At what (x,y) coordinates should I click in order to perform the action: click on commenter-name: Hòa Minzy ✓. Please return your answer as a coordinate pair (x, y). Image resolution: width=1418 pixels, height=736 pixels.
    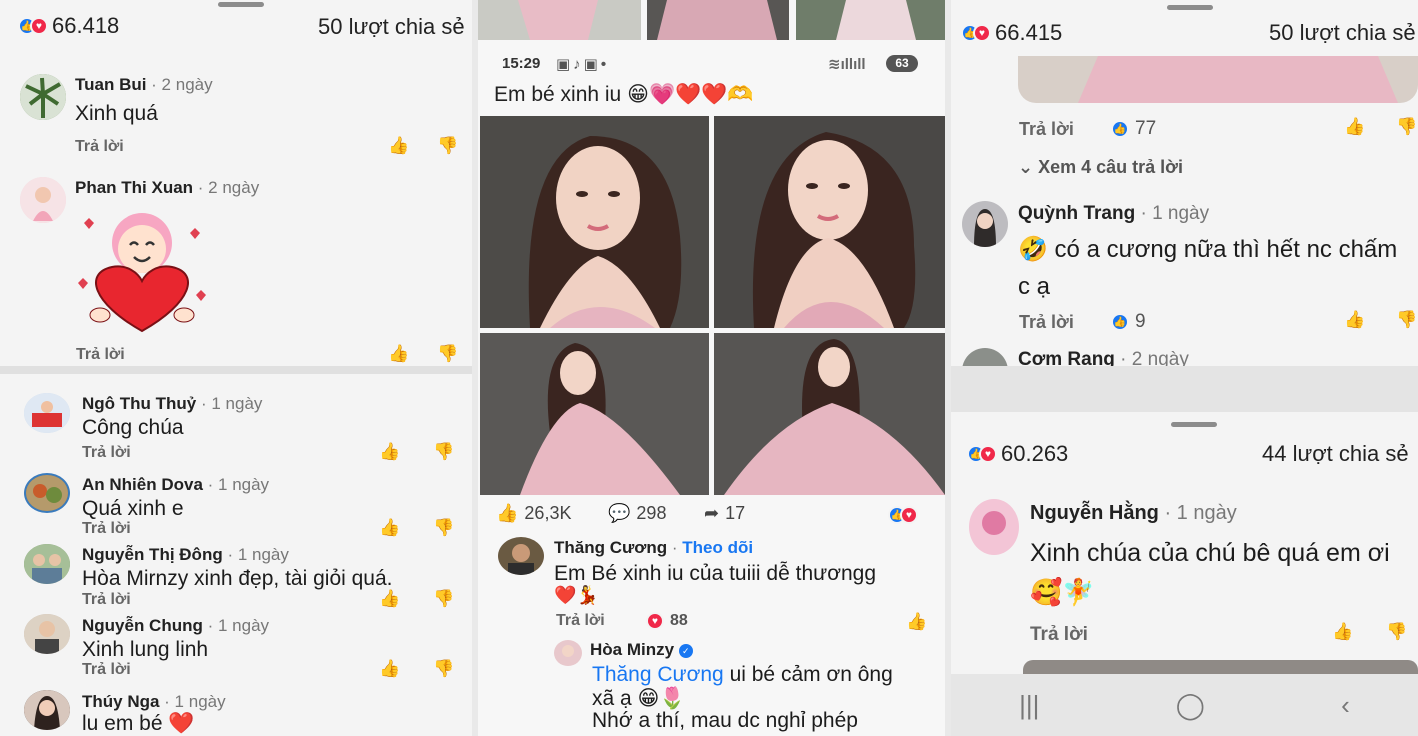
    Looking at the image, I should click on (641, 650).